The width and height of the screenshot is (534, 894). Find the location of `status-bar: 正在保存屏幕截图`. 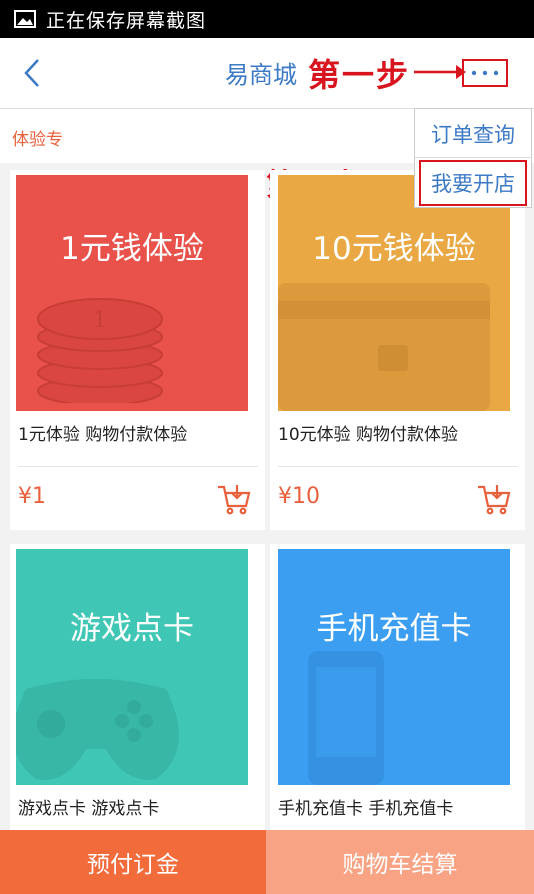

status-bar: 正在保存屏幕截图 is located at coordinates (267, 19).